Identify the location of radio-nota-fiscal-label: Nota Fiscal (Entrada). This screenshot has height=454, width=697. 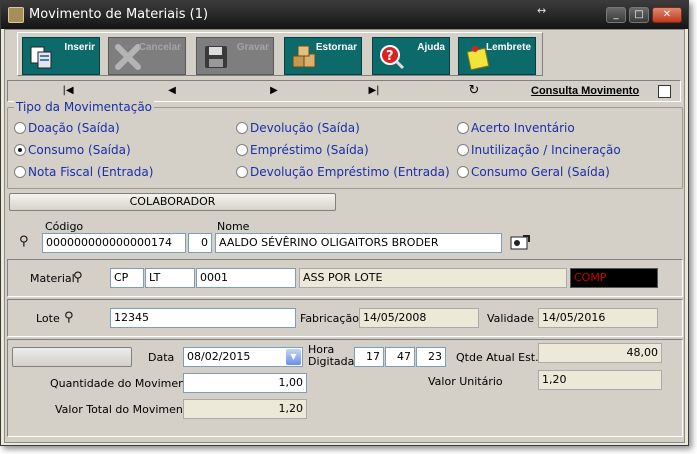
(91, 172).